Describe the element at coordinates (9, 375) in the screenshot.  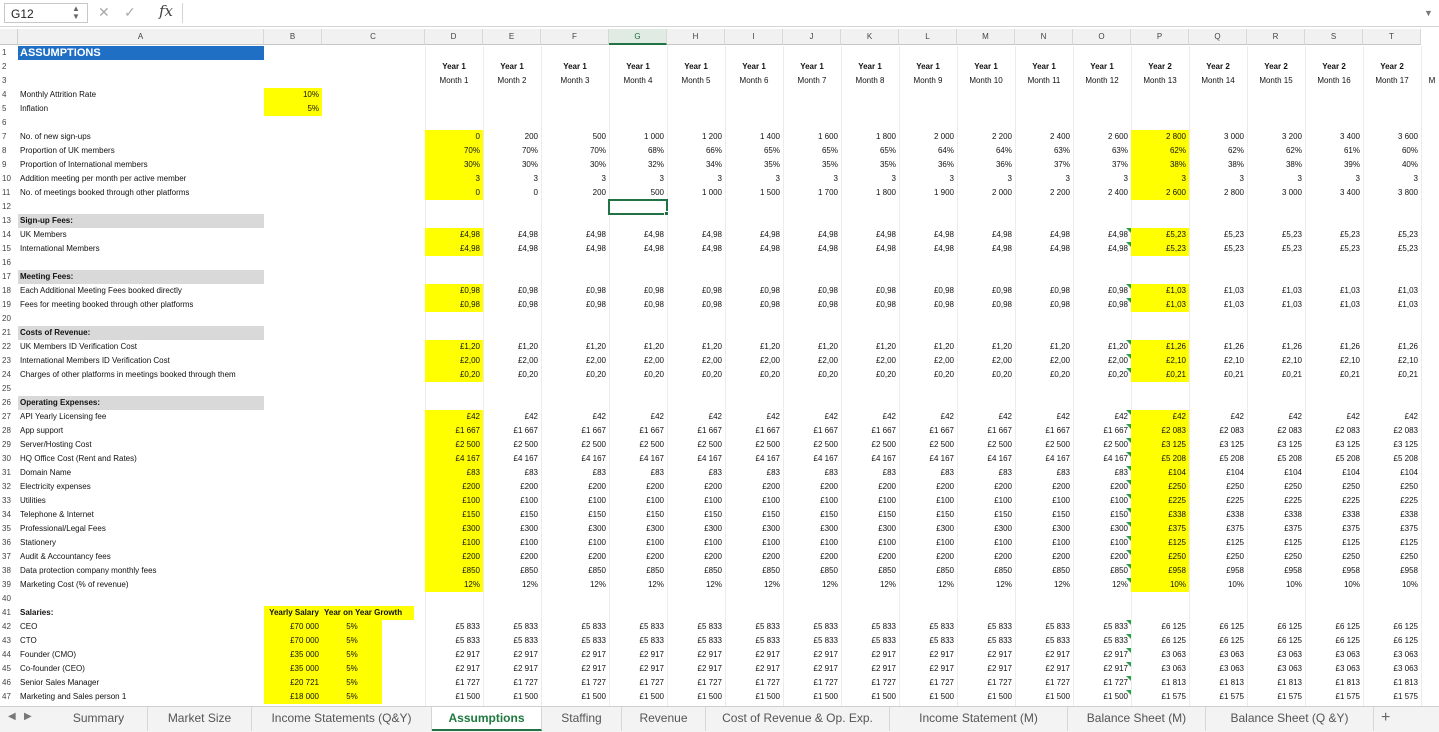
I see `row-header: 24` at that location.